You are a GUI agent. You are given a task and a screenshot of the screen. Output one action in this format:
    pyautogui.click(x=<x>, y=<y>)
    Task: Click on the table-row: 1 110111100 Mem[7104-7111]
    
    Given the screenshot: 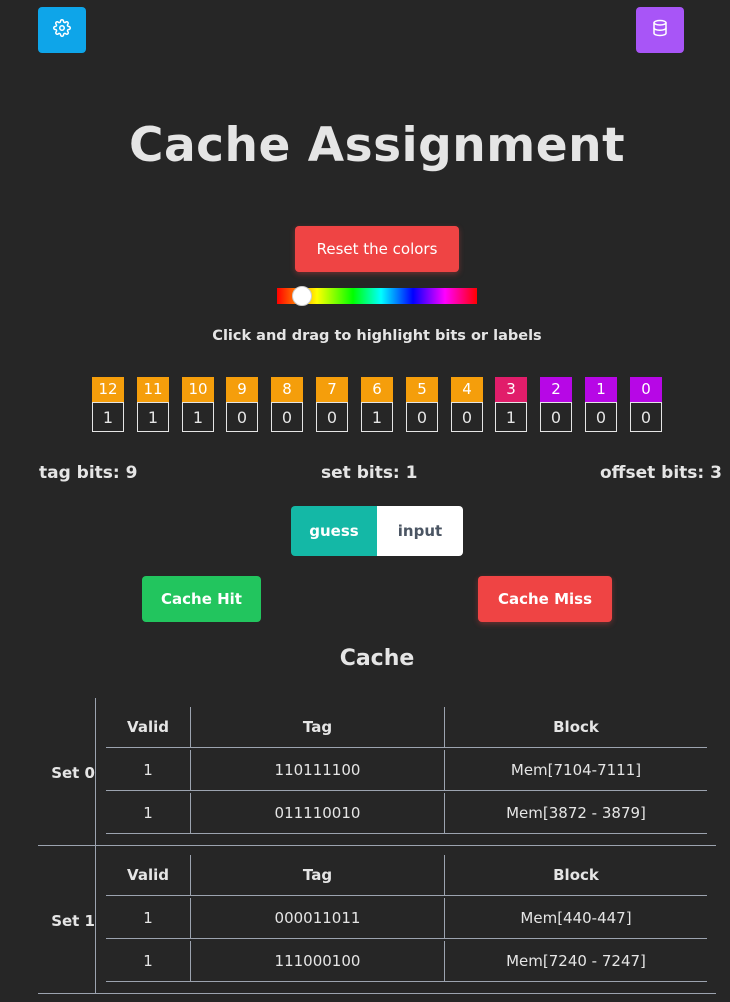 What is the action you would take?
    pyautogui.click(x=406, y=770)
    